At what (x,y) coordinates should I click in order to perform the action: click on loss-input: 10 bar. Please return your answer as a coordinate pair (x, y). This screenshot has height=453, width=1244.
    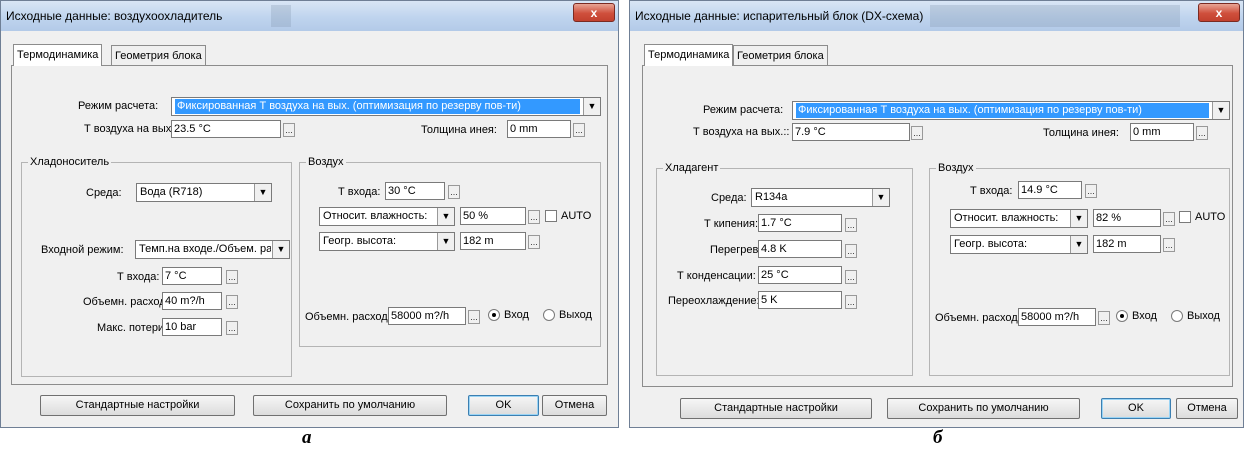
    Looking at the image, I should click on (192, 327).